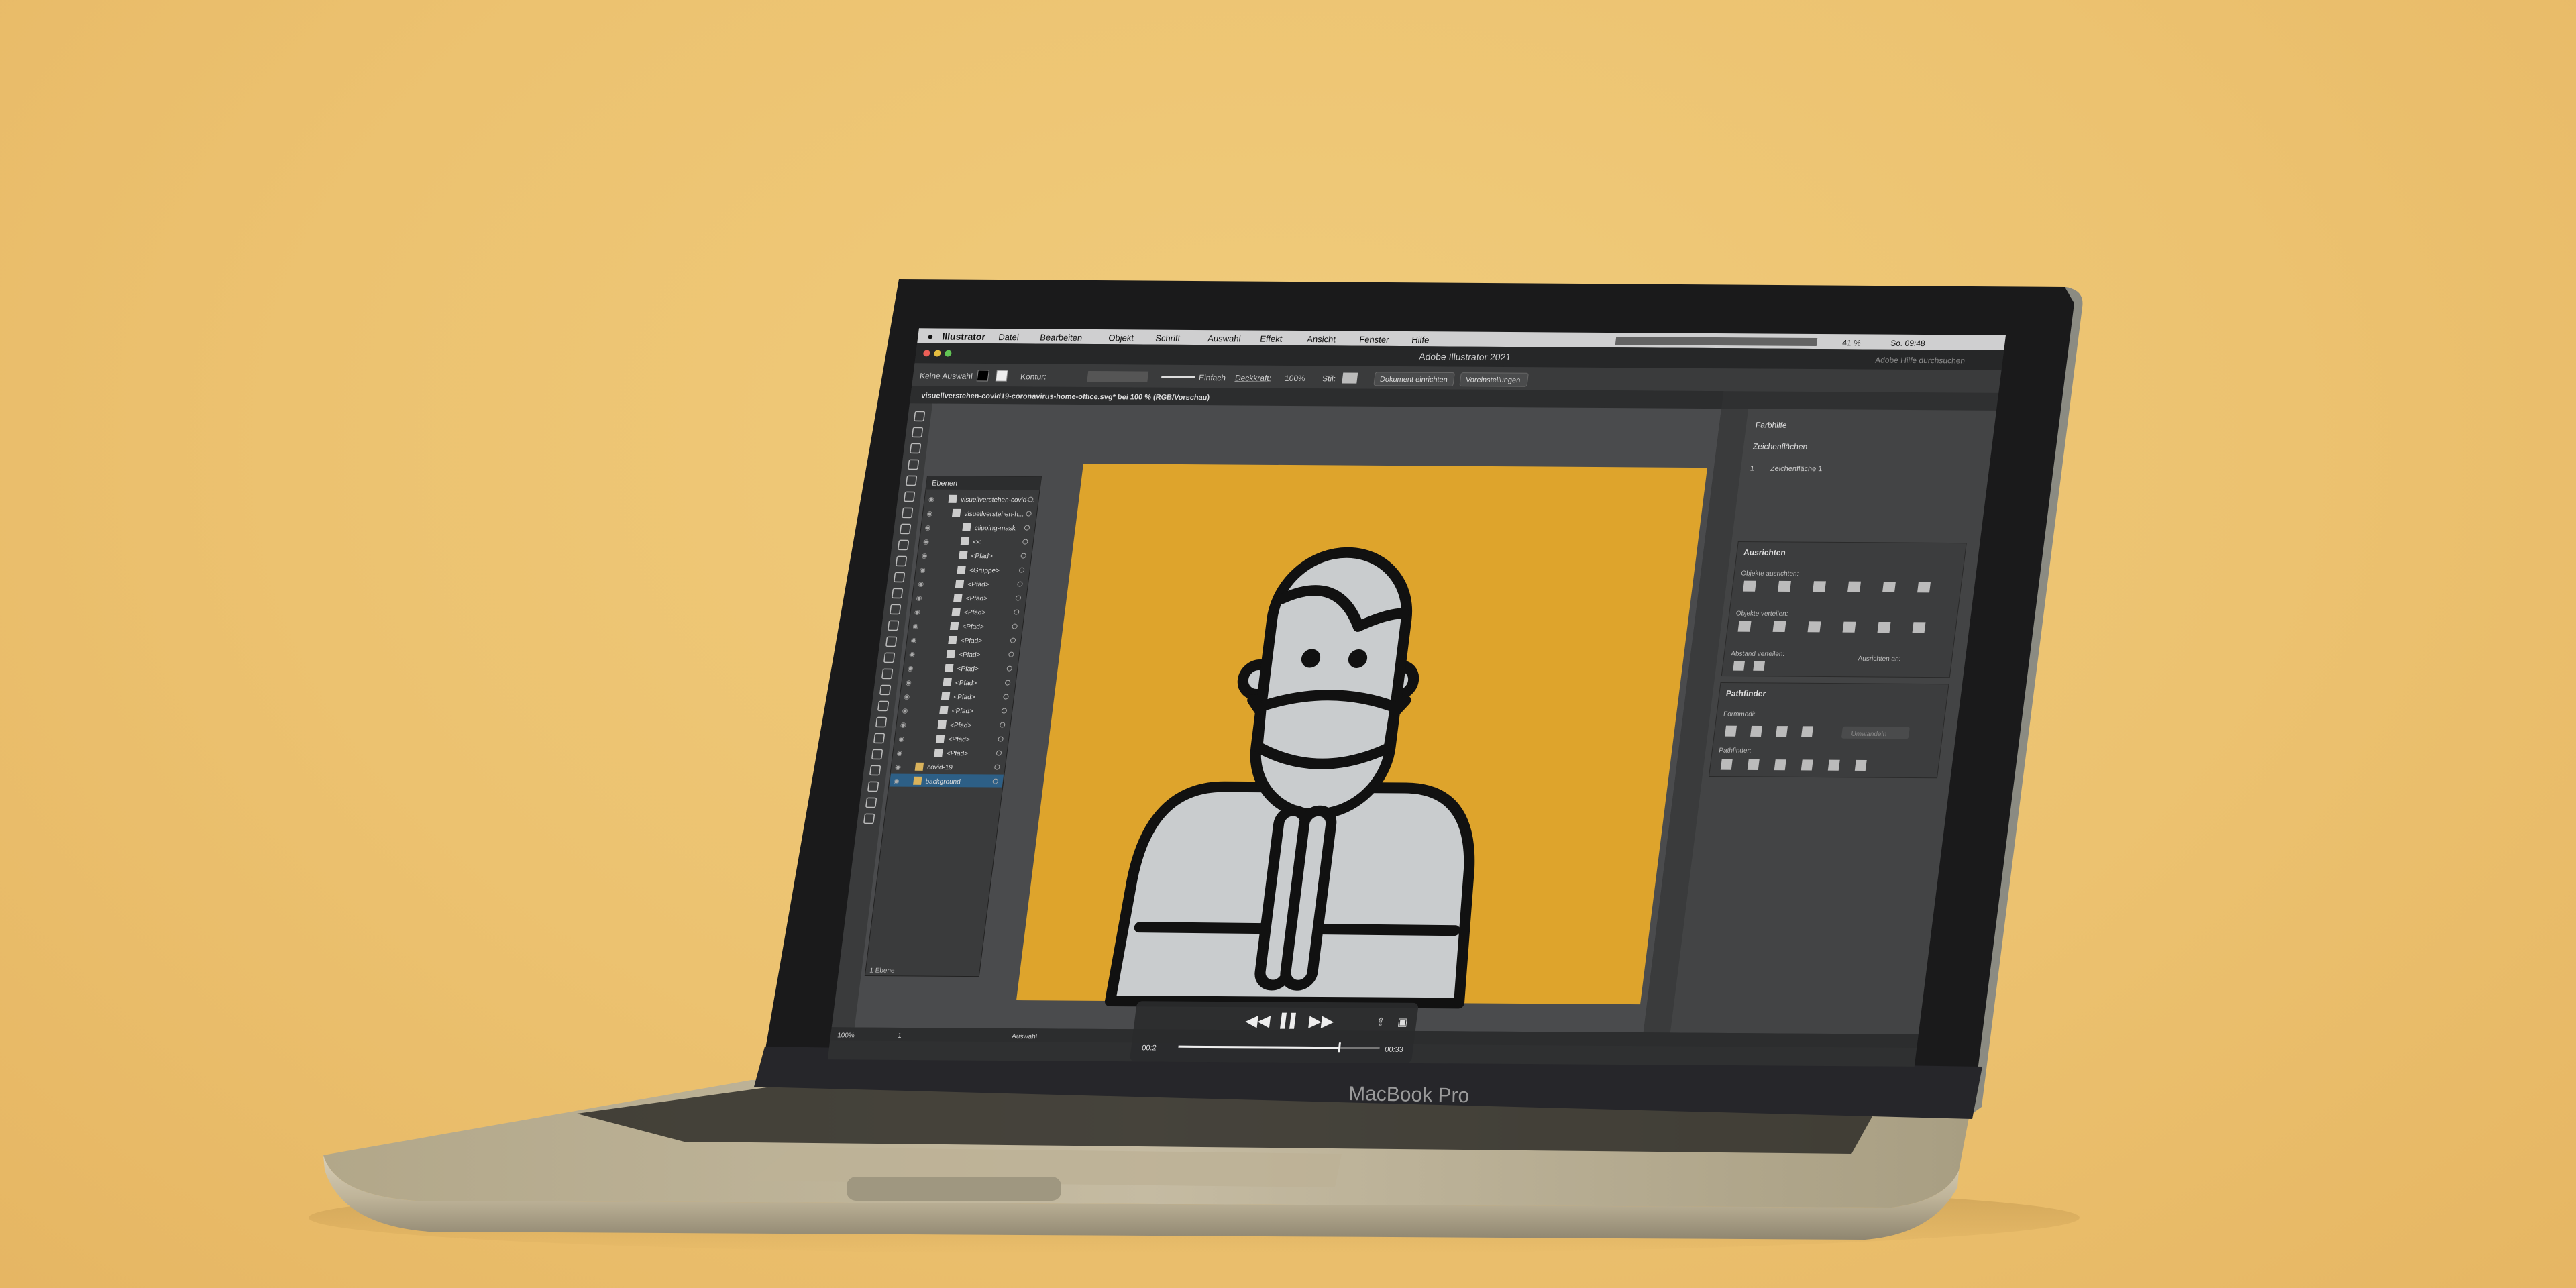  Describe the element at coordinates (1322, 1021) in the screenshot. I see `fast-forward-icon: ▶▶` at that location.